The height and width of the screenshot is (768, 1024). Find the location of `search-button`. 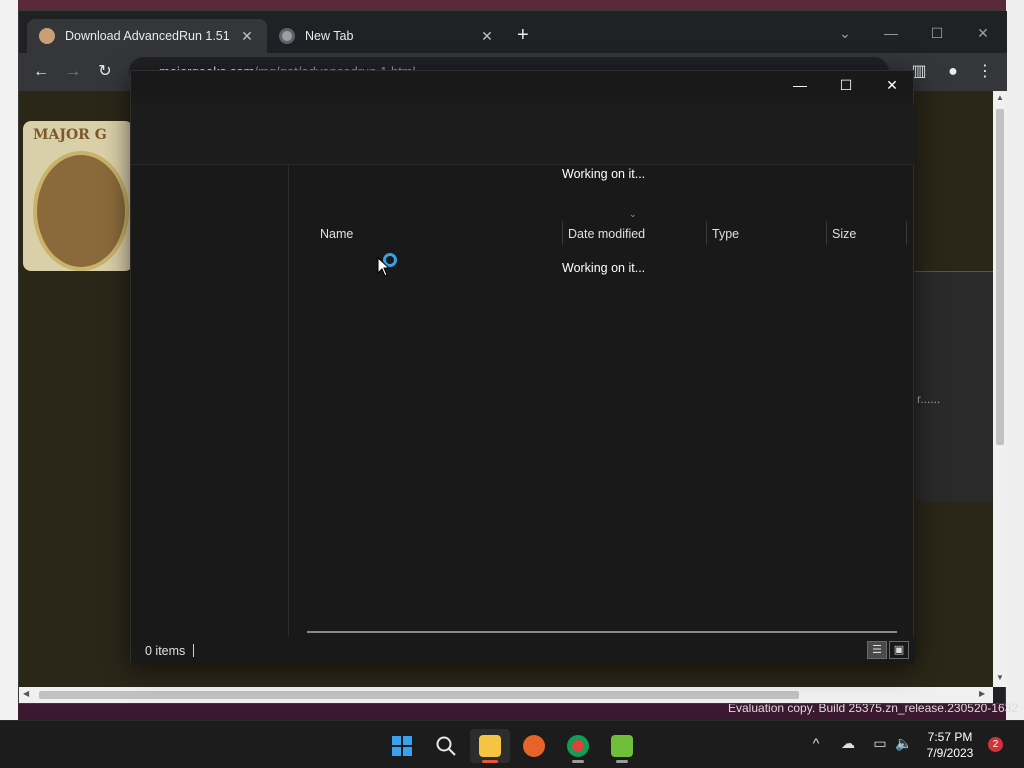

search-button is located at coordinates (446, 746).